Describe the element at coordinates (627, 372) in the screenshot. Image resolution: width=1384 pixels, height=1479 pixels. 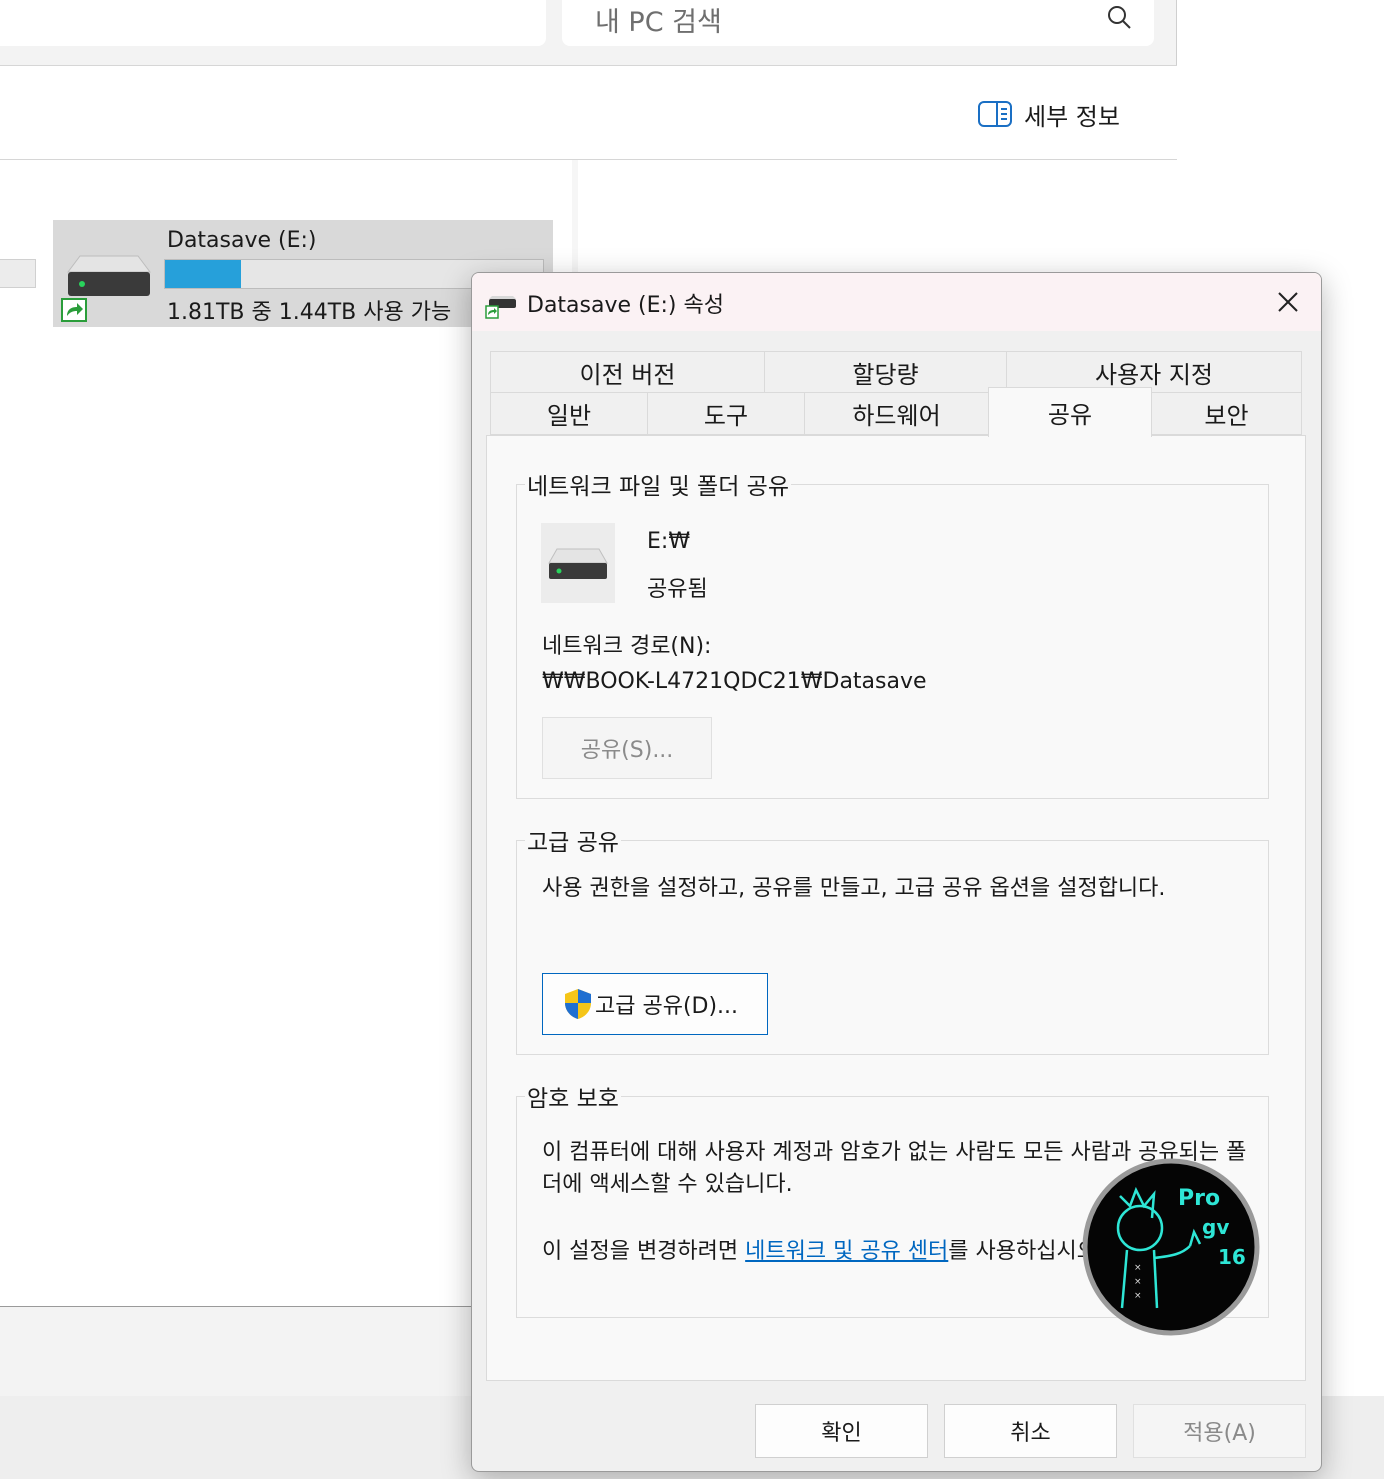
I see `tab-previous-versions: 이전 버전` at that location.